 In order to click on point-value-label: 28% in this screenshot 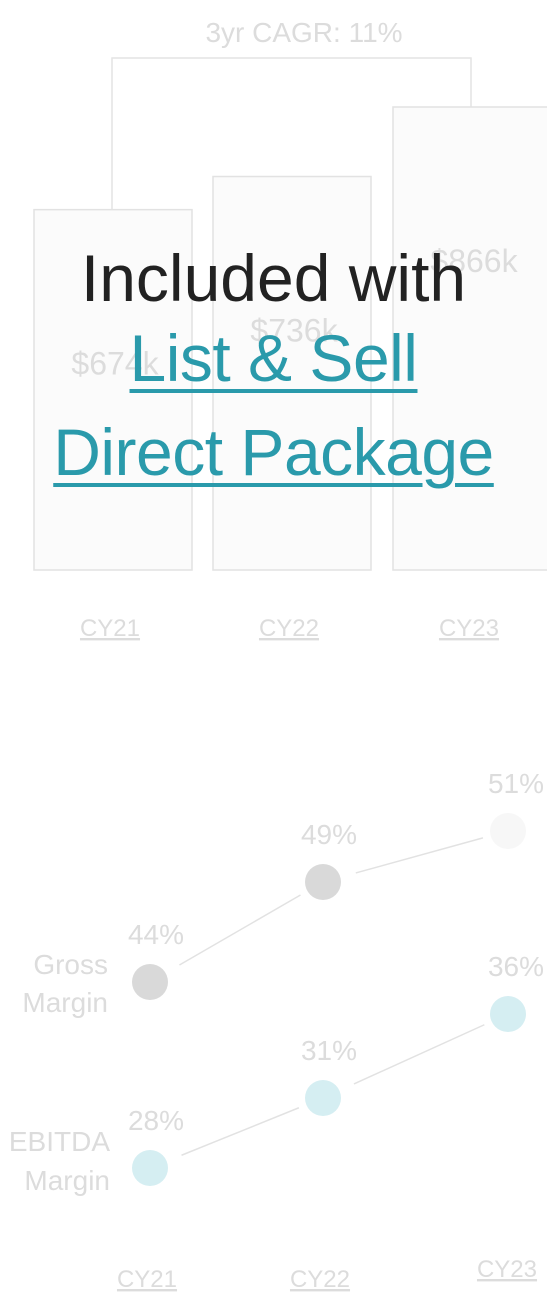, I will do `click(156, 1120)`.